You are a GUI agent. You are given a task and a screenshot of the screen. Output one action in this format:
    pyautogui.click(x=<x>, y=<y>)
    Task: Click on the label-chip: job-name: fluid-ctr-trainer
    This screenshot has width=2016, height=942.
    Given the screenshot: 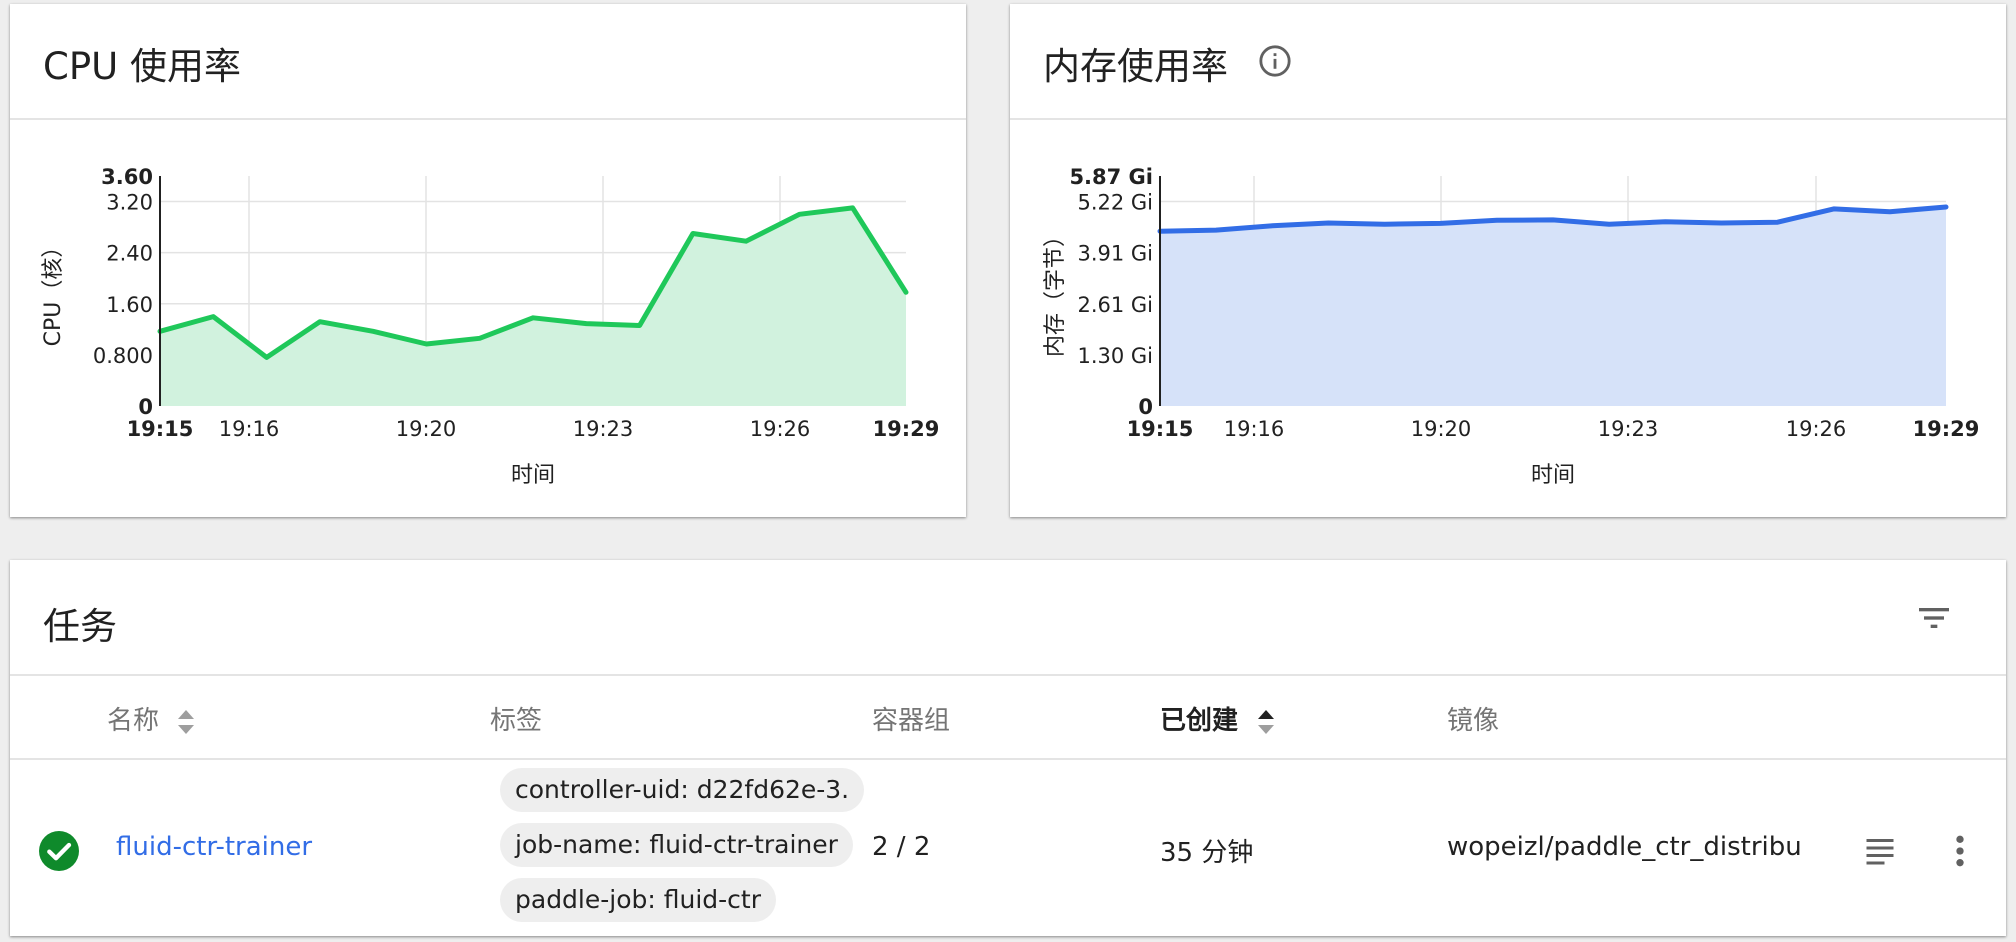 What is the action you would take?
    pyautogui.click(x=676, y=845)
    